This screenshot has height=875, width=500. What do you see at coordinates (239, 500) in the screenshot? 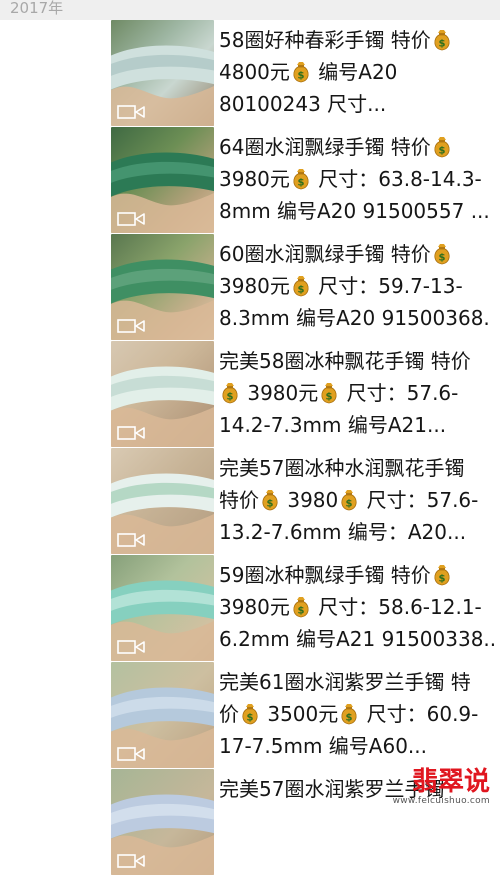
I see `description-text: 特价` at bounding box center [239, 500].